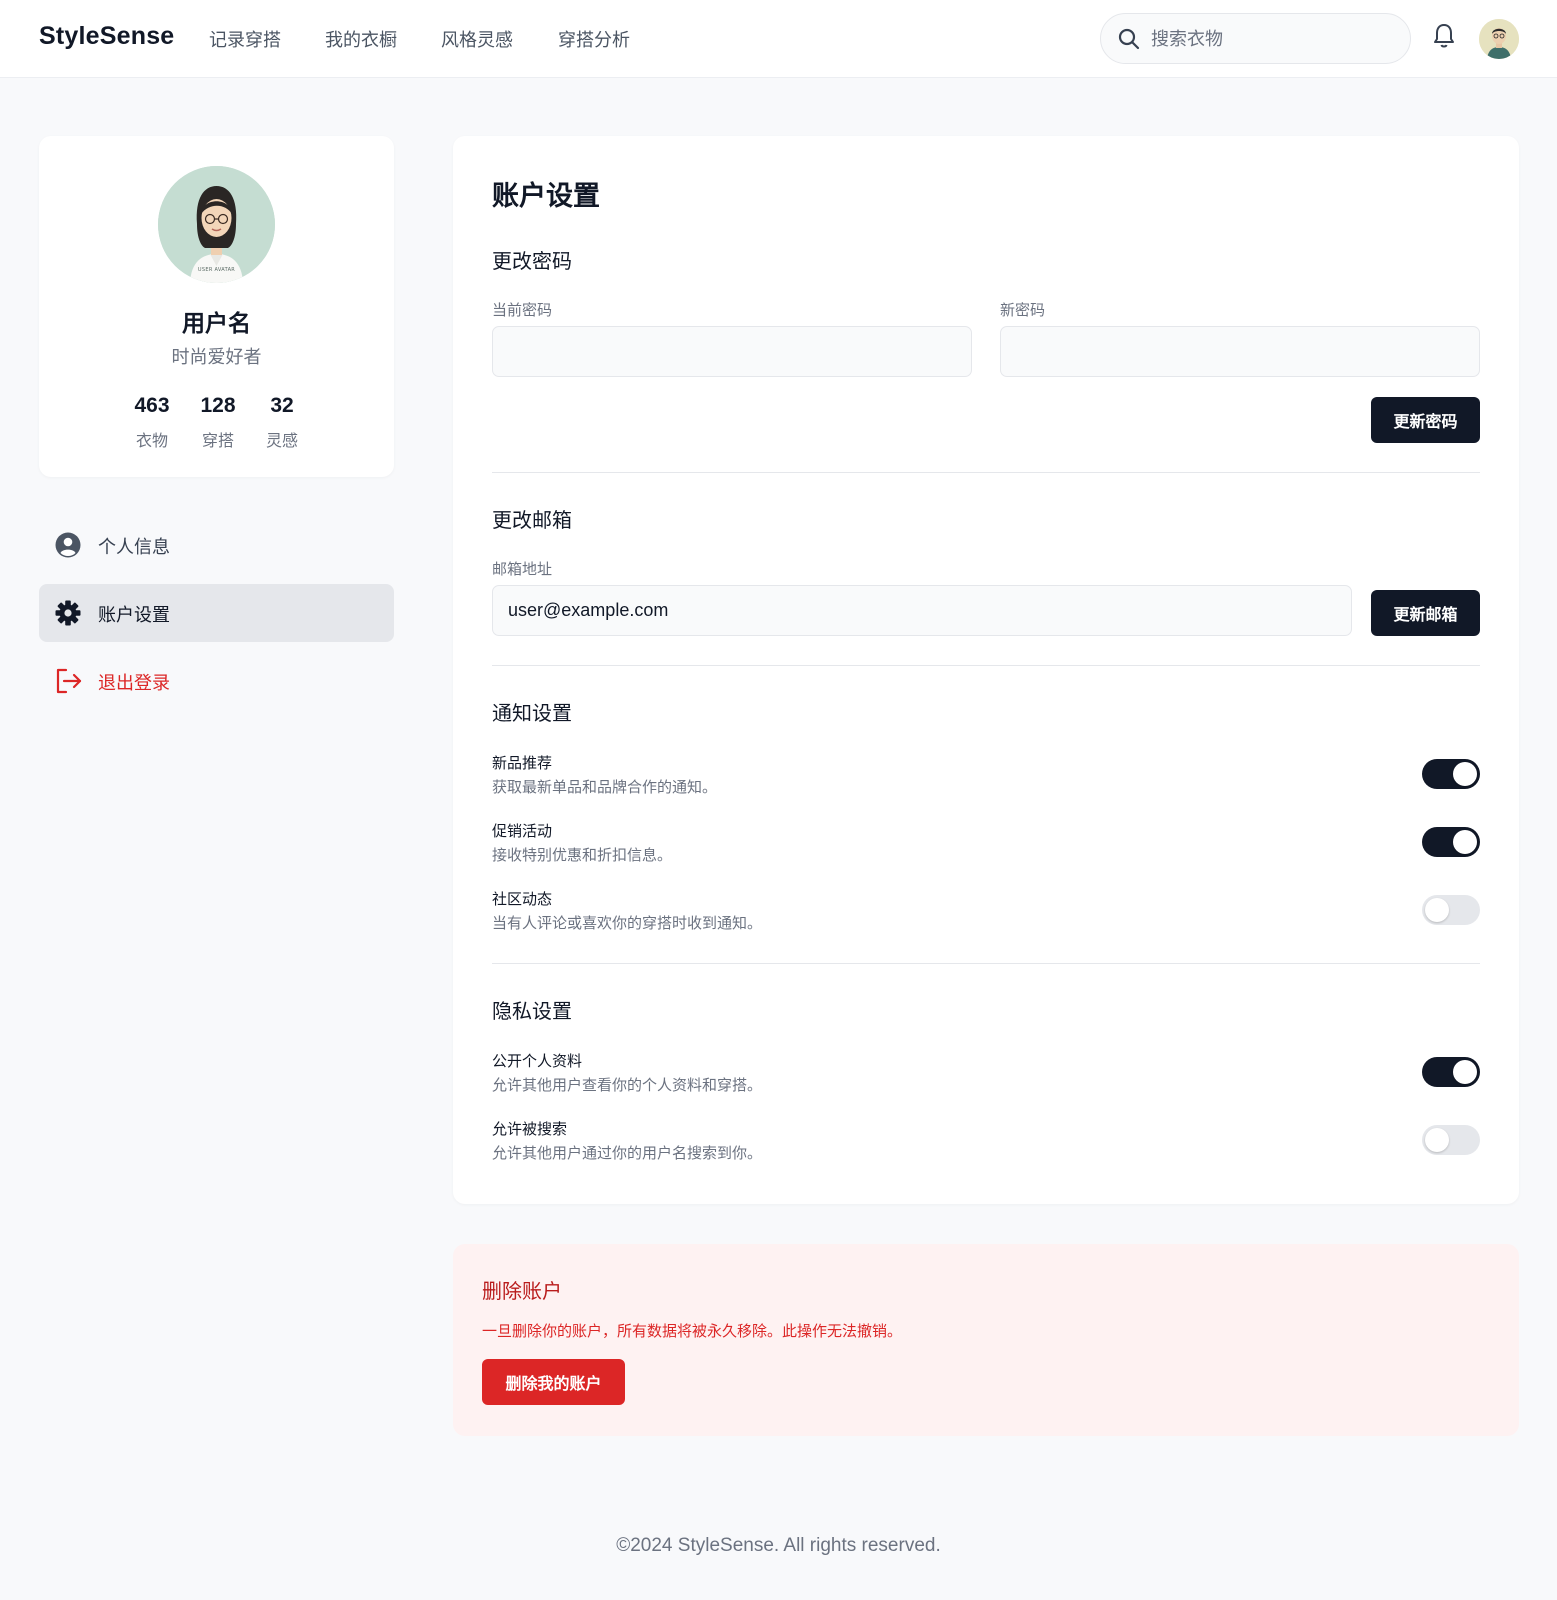 The image size is (1557, 1600). What do you see at coordinates (216, 270) in the screenshot?
I see `avatar-caption: USER AVATAR` at bounding box center [216, 270].